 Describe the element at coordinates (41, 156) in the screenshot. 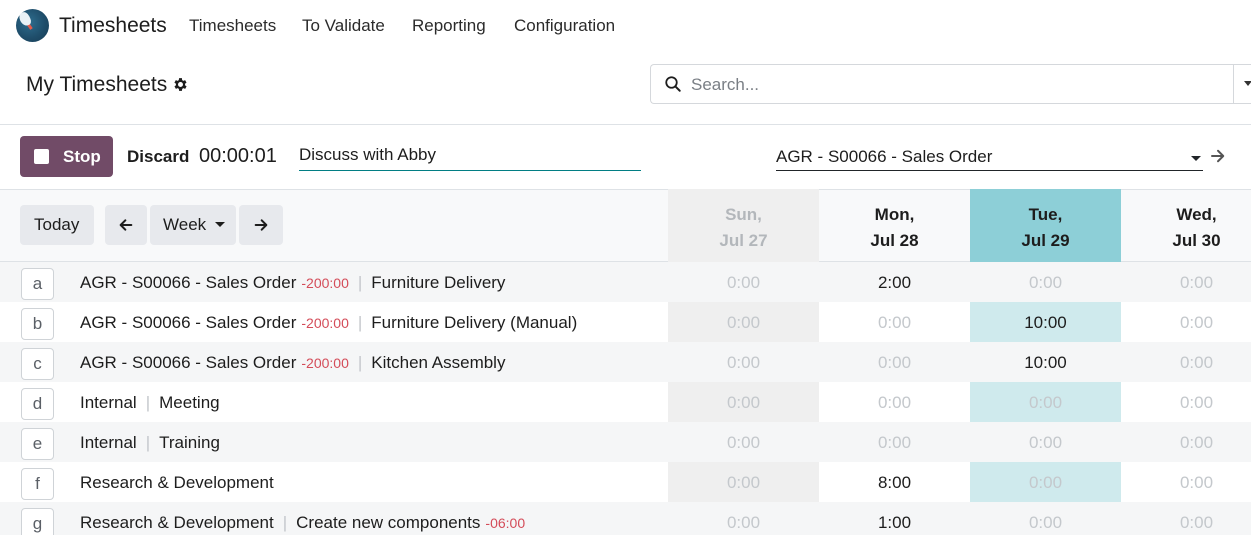

I see `stop-icon` at that location.